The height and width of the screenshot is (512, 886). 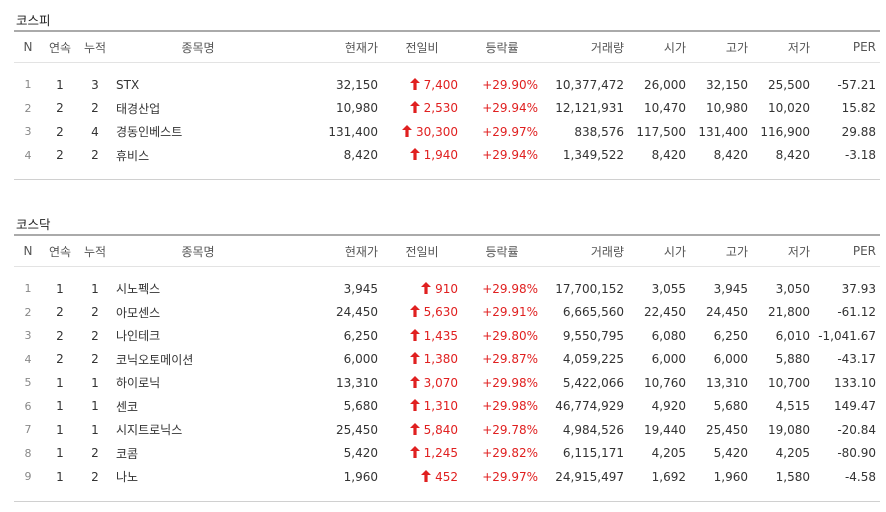 What do you see at coordinates (198, 336) in the screenshot?
I see `cell-stock-name: 나인테크` at bounding box center [198, 336].